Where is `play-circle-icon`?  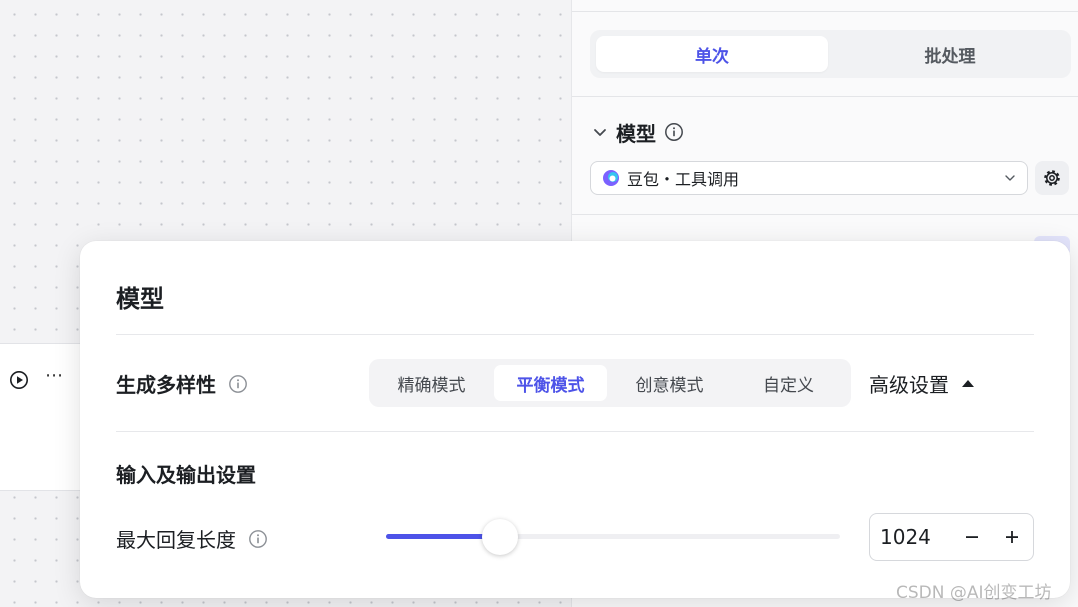
play-circle-icon is located at coordinates (19, 380).